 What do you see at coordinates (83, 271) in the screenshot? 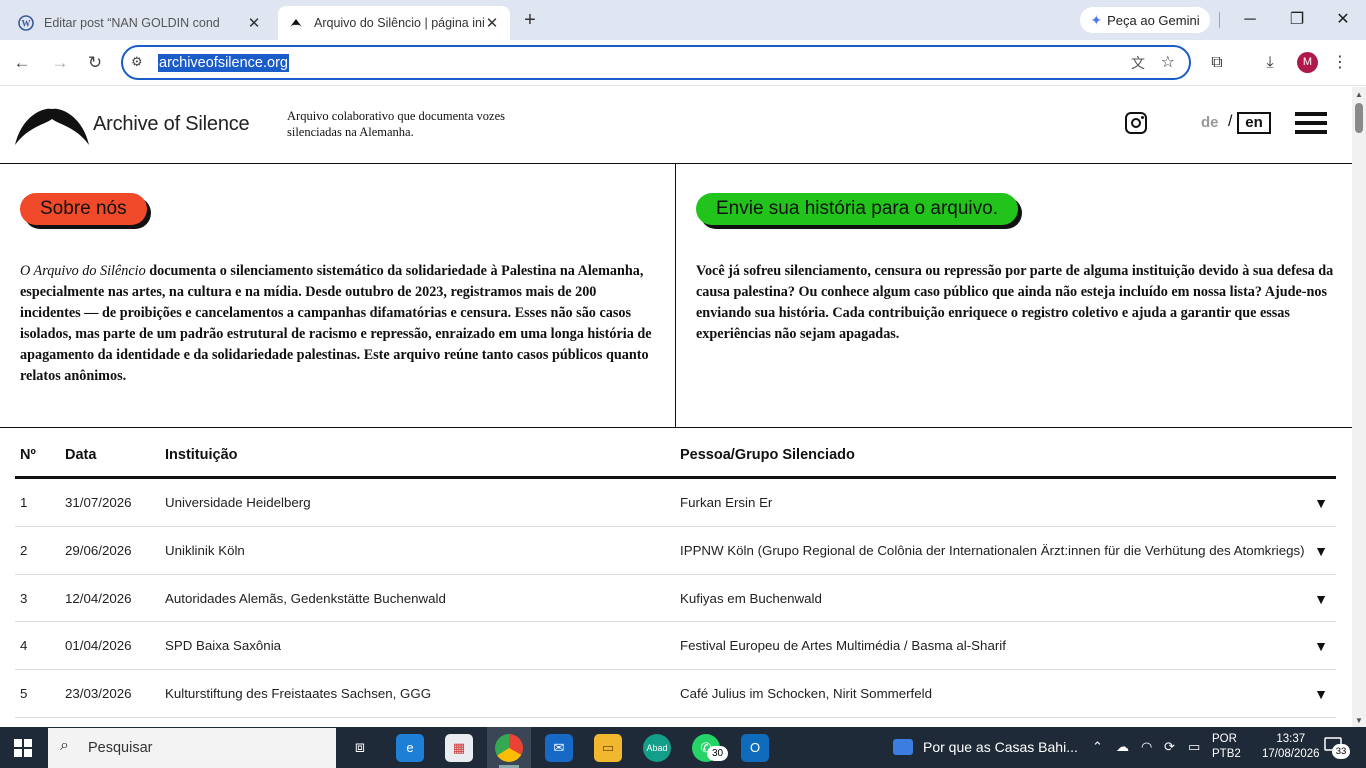
I see `about-text-title: O Arquivo do Silêncio` at bounding box center [83, 271].